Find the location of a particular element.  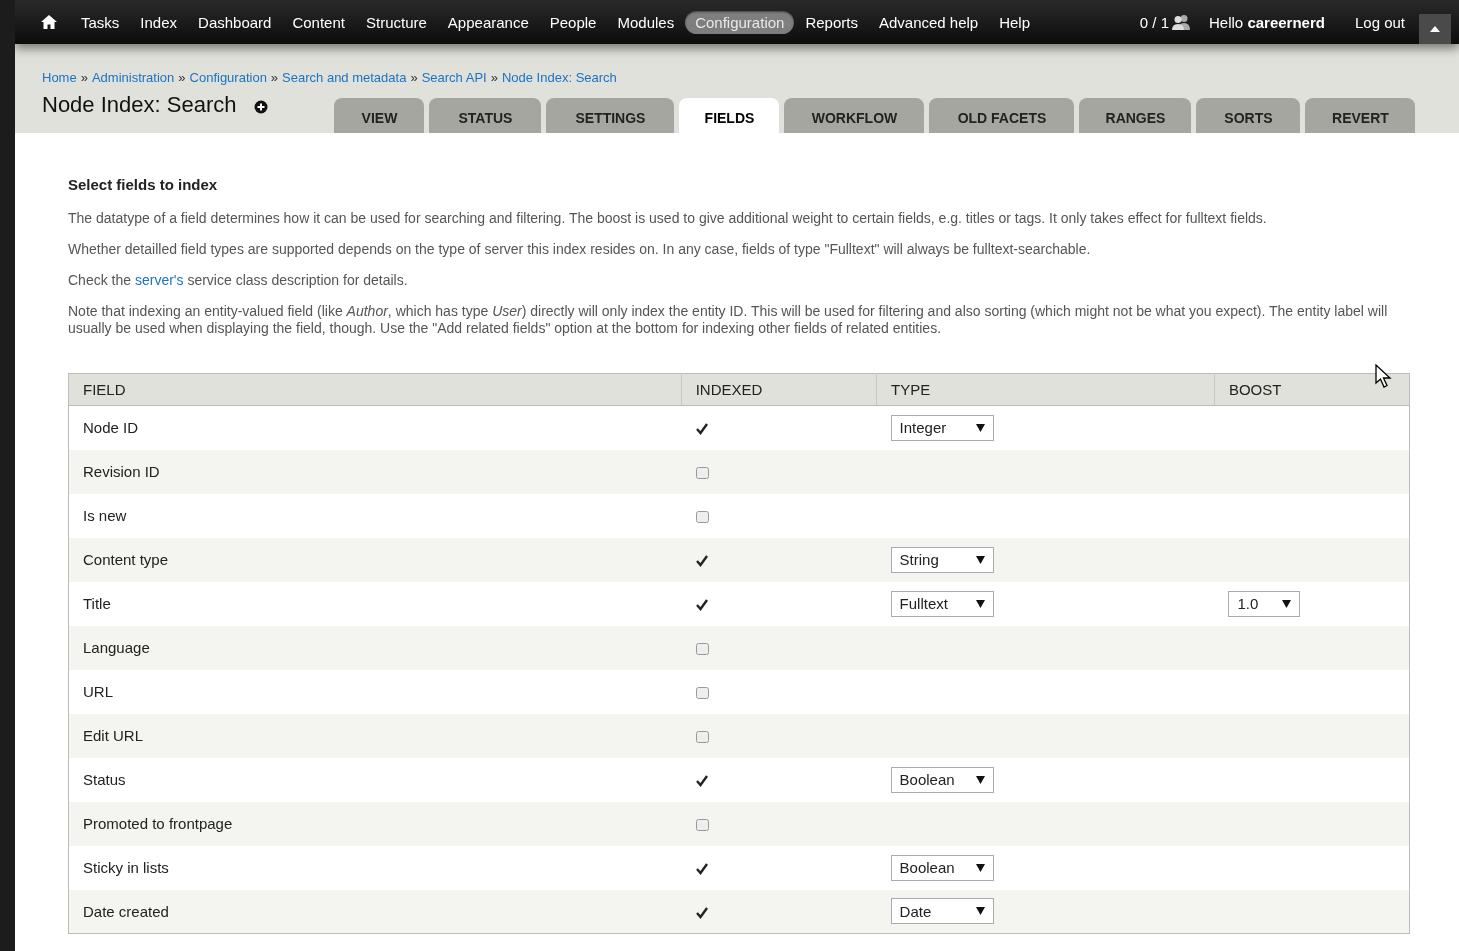

toolbar-link: Index is located at coordinates (159, 22).